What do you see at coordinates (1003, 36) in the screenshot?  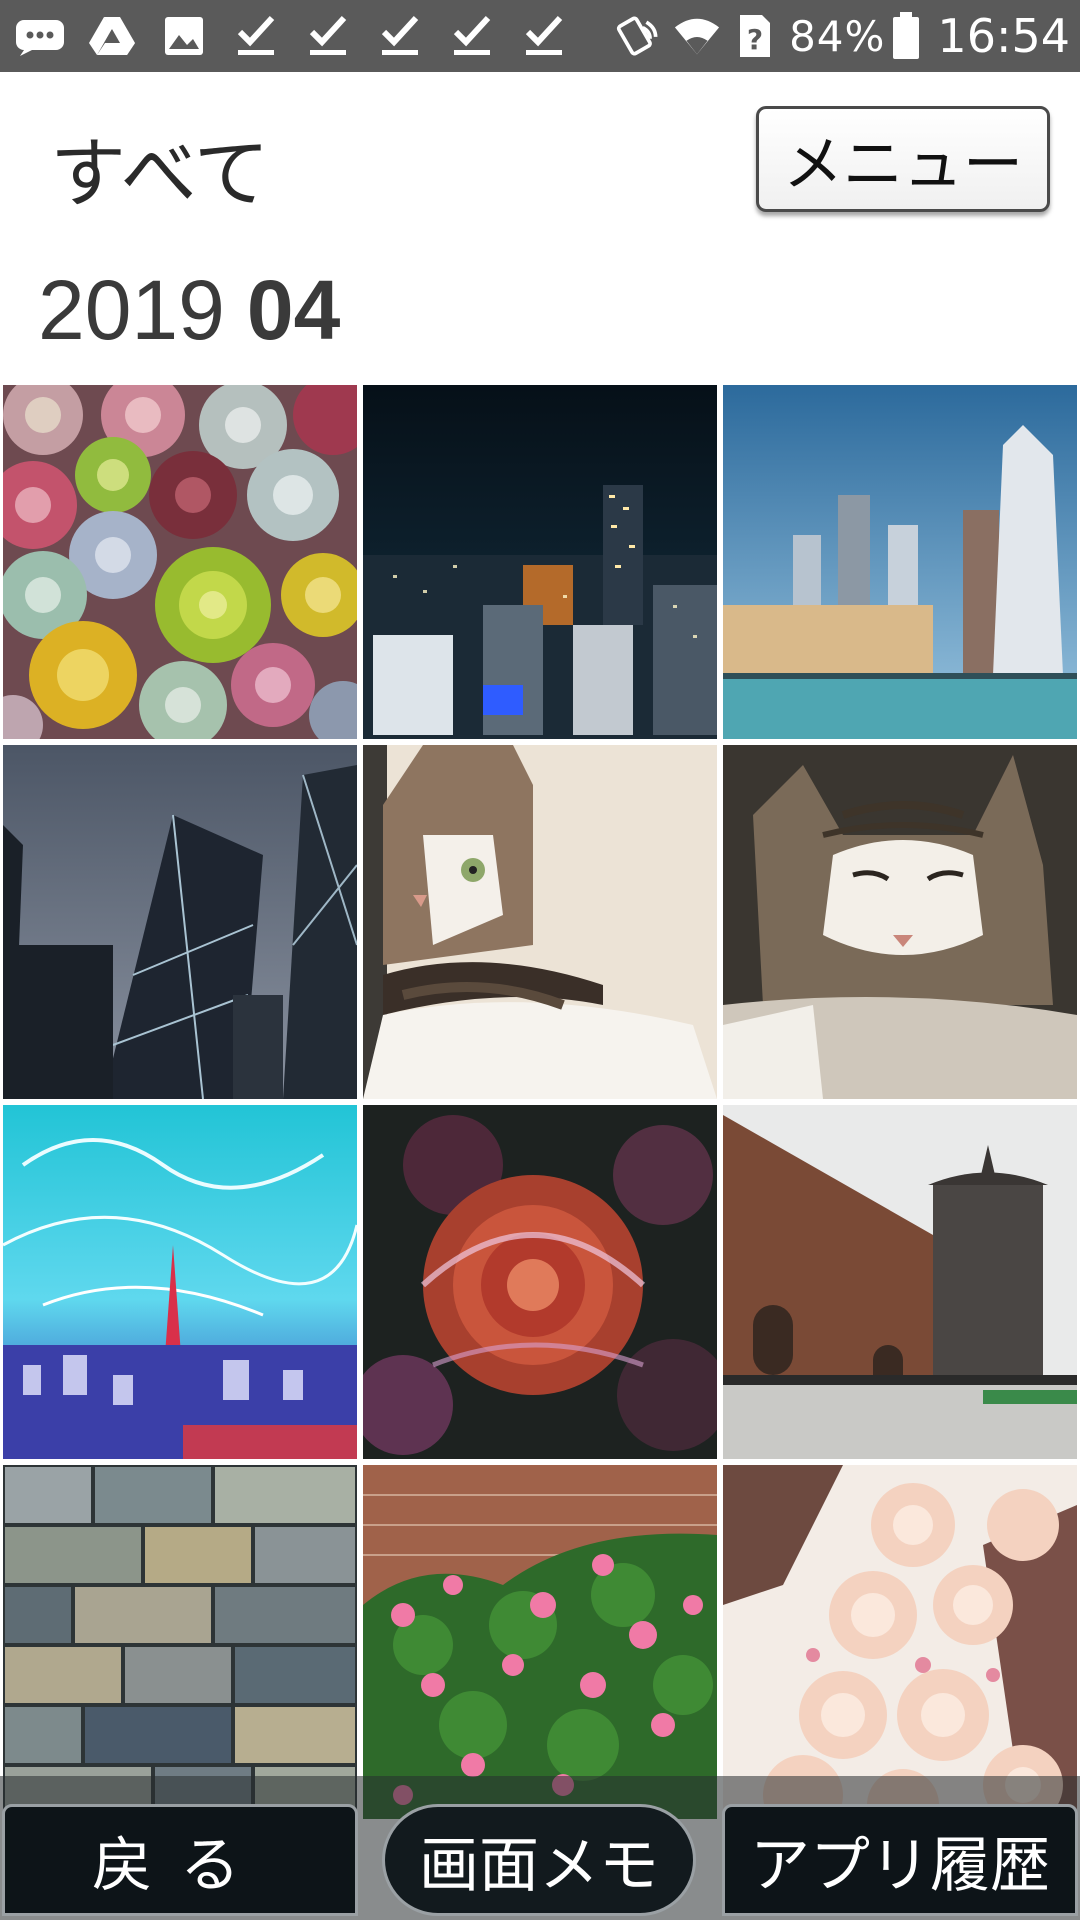 I see `clock: 16:54` at bounding box center [1003, 36].